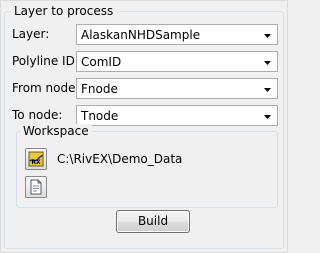  What do you see at coordinates (56, 131) in the screenshot?
I see `workspace-title: Workspace` at bounding box center [56, 131].